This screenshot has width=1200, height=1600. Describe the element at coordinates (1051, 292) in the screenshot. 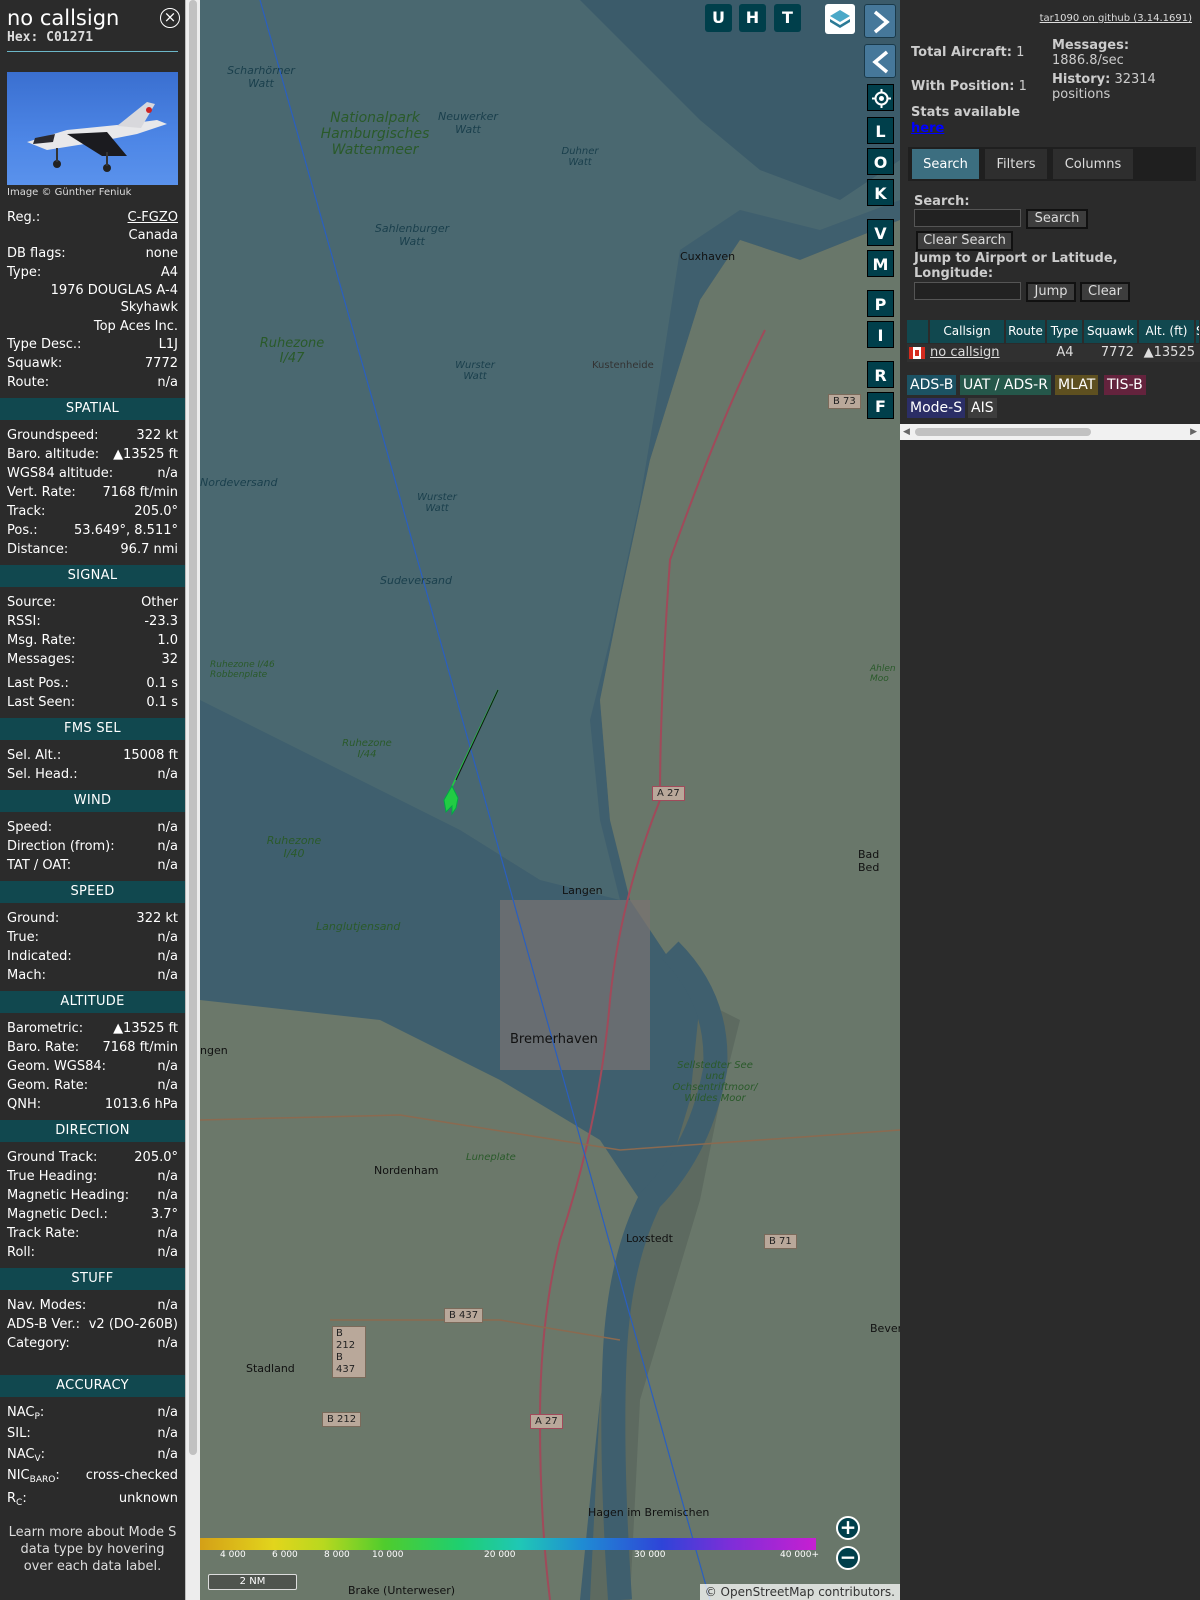

I see `jump-button: Jump` at that location.